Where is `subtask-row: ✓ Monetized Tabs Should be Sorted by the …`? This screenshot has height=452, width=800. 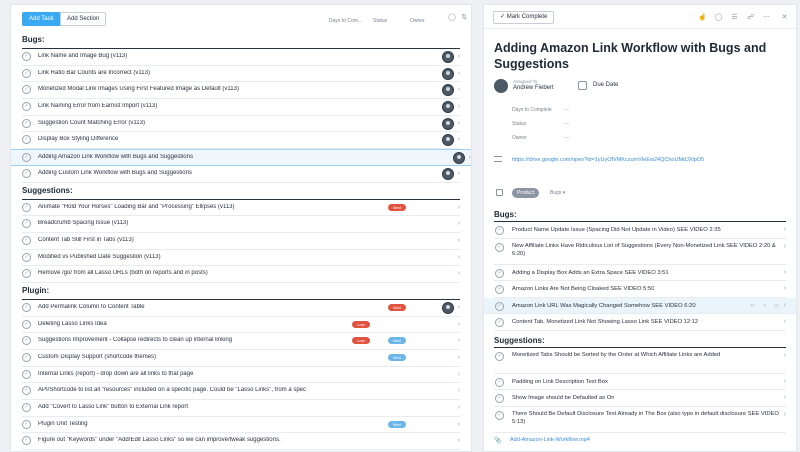
subtask-row: ✓ Monetized Tabs Should be Sorted by the … is located at coordinates (640, 361).